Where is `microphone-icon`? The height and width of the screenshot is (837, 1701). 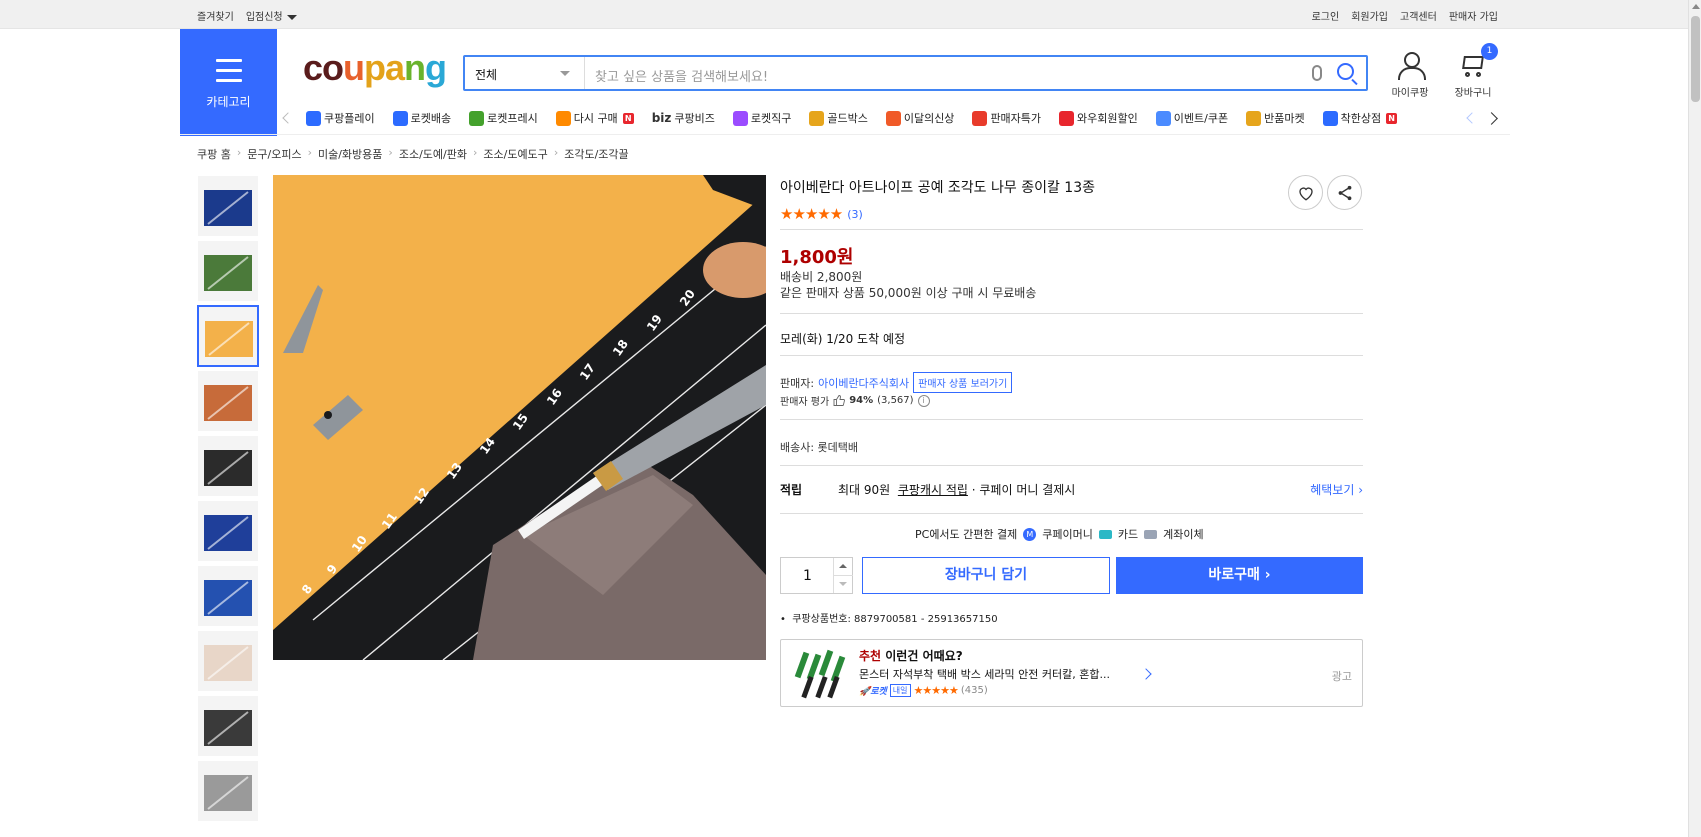
microphone-icon is located at coordinates (1317, 73).